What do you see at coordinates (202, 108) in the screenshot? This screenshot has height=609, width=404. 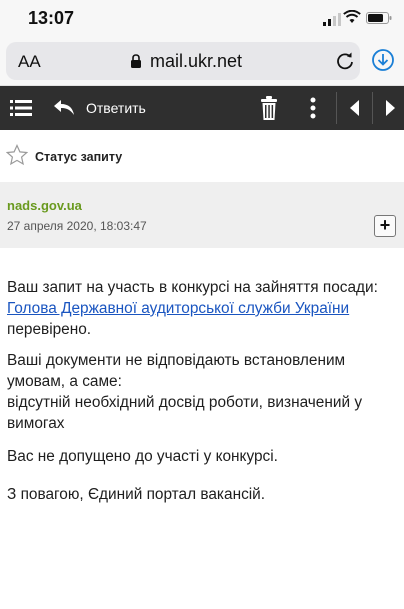 I see `mail-toolbar: Ответить` at bounding box center [202, 108].